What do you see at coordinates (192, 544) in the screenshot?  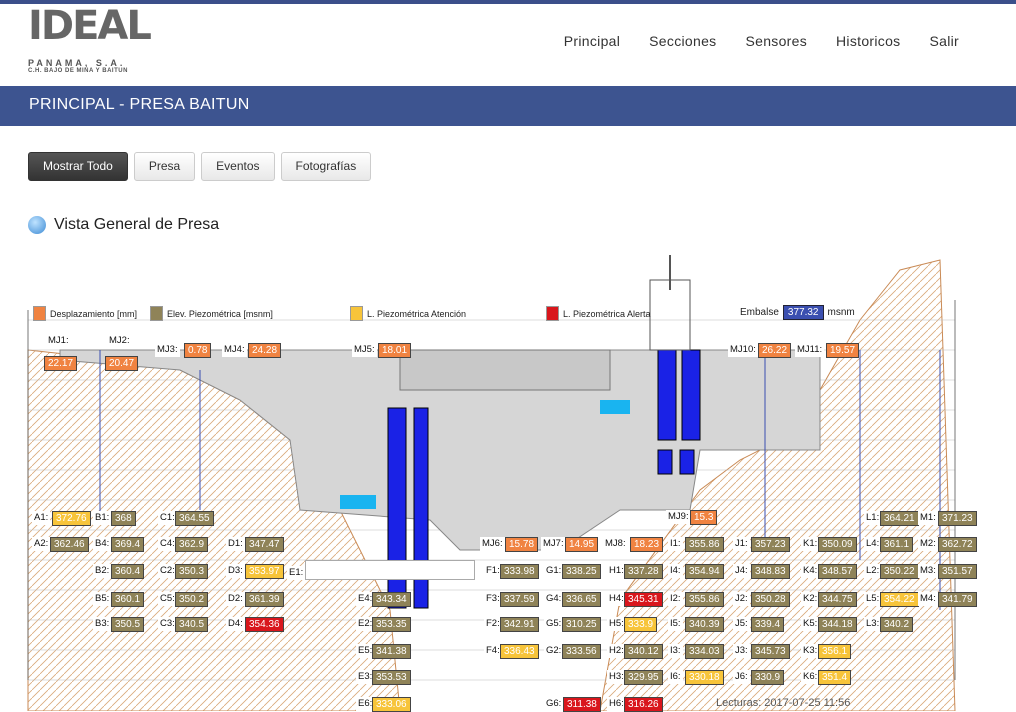 I see `sensor-value: 362.9` at bounding box center [192, 544].